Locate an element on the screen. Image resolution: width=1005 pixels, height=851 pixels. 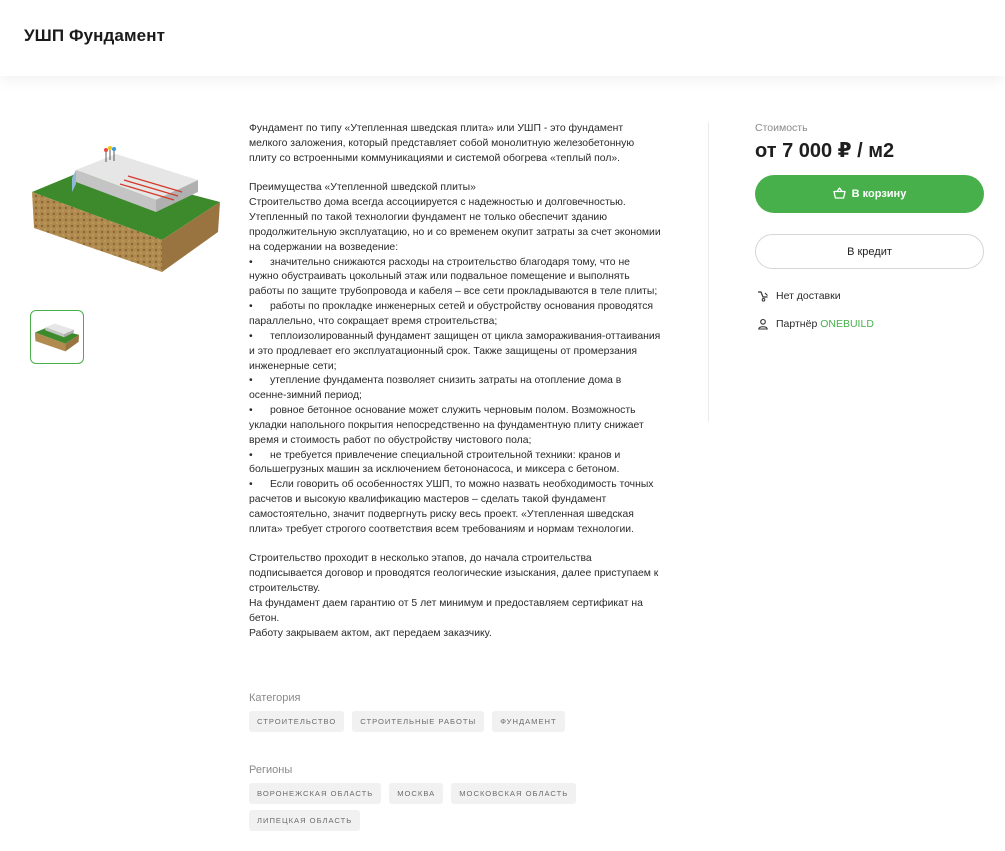
category-tag: фундамент is located at coordinates (528, 721).